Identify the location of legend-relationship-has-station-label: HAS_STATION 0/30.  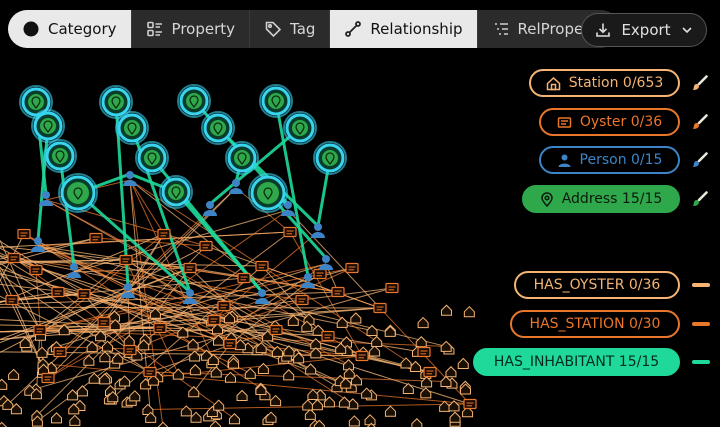
(595, 324).